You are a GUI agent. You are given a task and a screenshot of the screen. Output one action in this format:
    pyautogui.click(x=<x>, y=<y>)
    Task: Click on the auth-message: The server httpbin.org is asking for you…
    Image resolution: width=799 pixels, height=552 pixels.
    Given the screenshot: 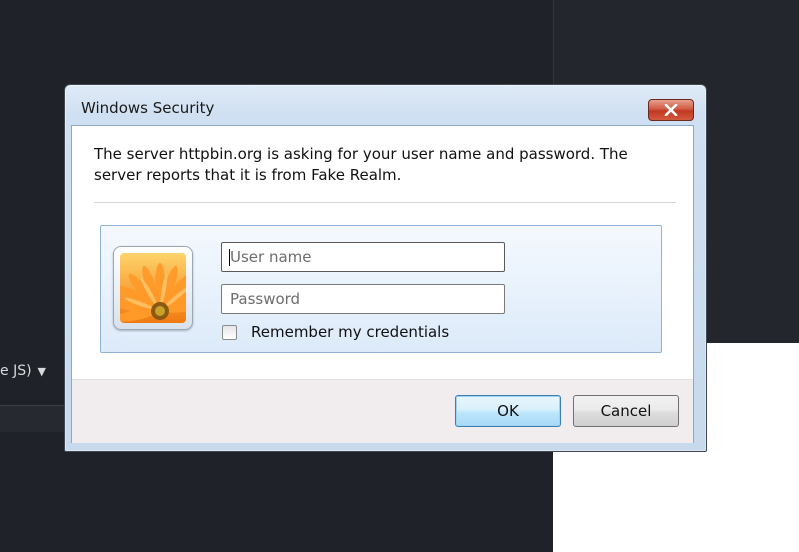 What is the action you would take?
    pyautogui.click(x=361, y=164)
    